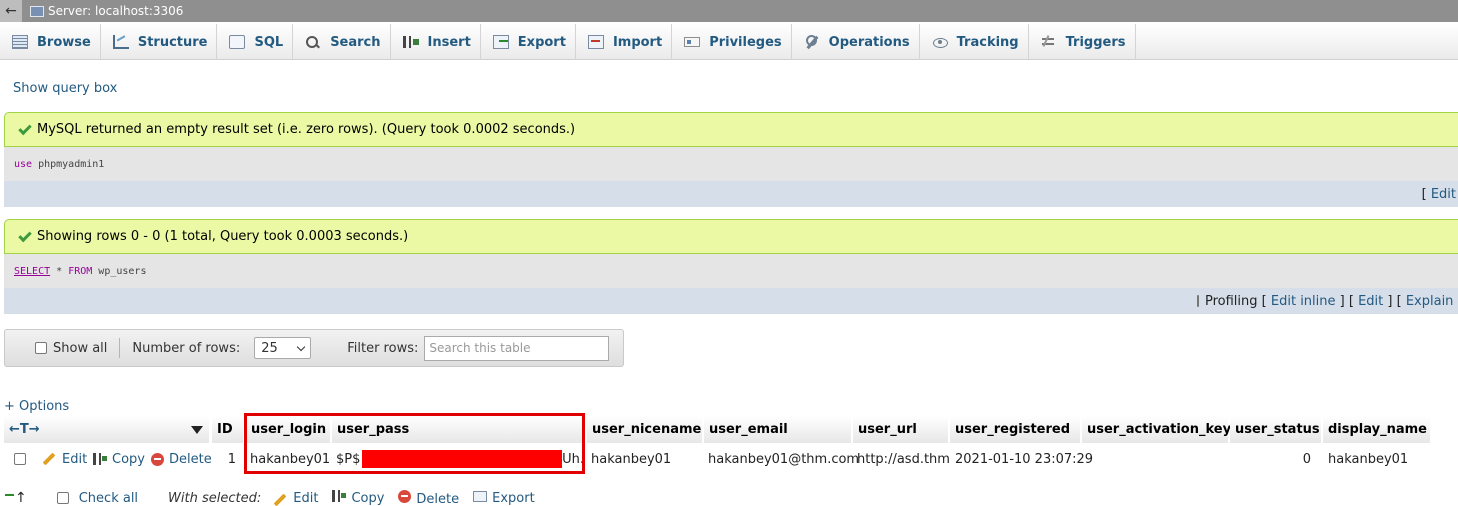 The height and width of the screenshot is (506, 1458). What do you see at coordinates (301, 346) in the screenshot?
I see `chevron-down-icon` at bounding box center [301, 346].